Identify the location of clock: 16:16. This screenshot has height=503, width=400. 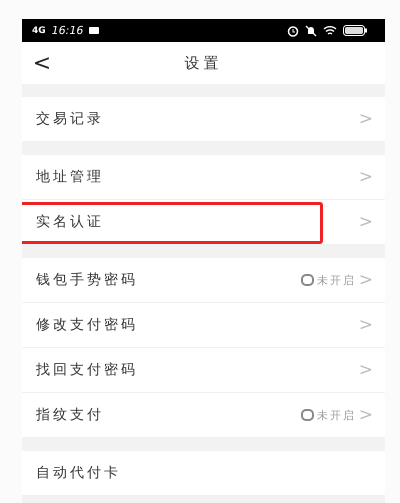
(68, 30).